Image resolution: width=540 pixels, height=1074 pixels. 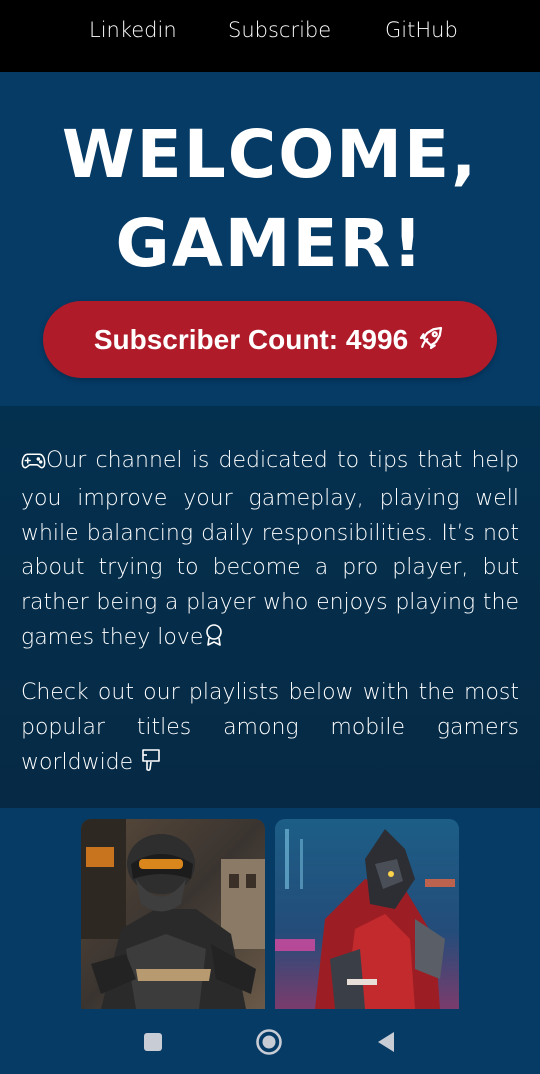 What do you see at coordinates (153, 1044) in the screenshot?
I see `recent-apps-icon` at bounding box center [153, 1044].